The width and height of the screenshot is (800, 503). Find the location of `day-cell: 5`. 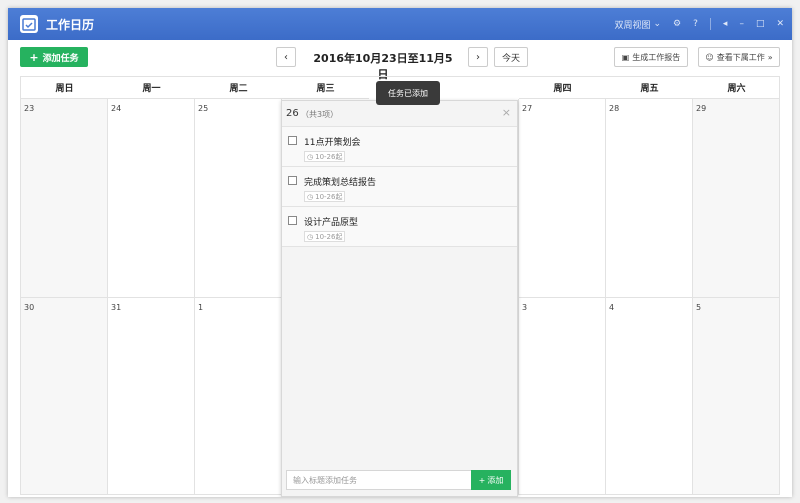

day-cell: 5 is located at coordinates (736, 396).